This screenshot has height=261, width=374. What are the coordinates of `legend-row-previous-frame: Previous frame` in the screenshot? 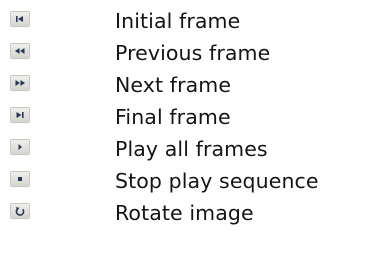 It's located at (187, 53).